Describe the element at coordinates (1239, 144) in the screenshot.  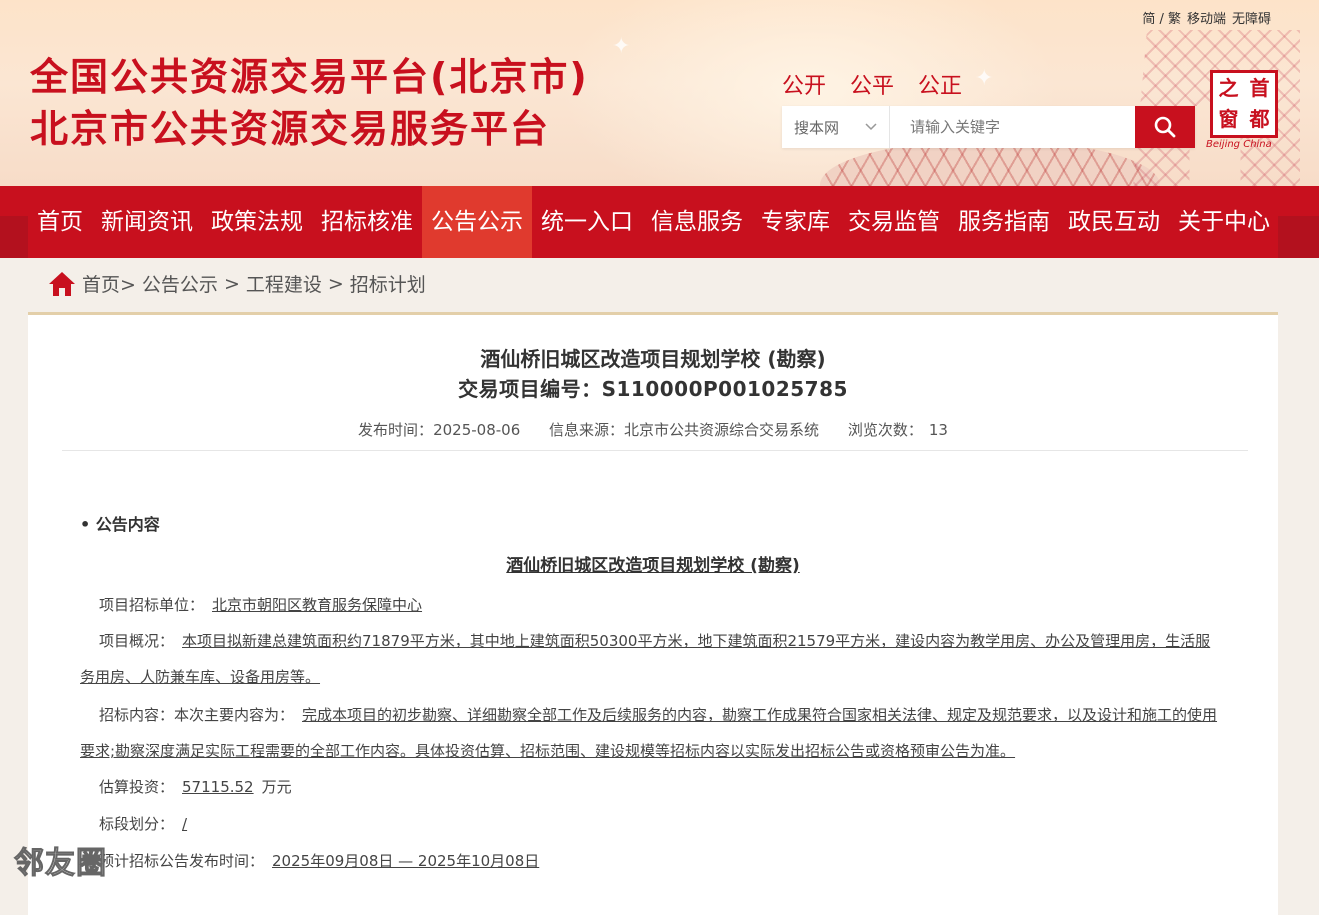
I see `logo-subtitle: Beijing China` at that location.